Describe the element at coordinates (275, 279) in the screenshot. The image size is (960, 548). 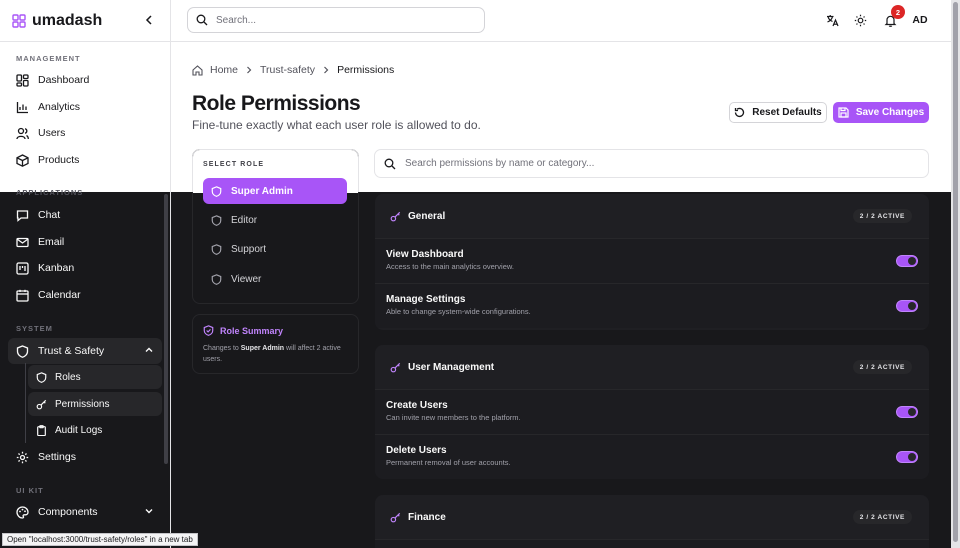
I see `role-option-viewer: Viewer` at that location.